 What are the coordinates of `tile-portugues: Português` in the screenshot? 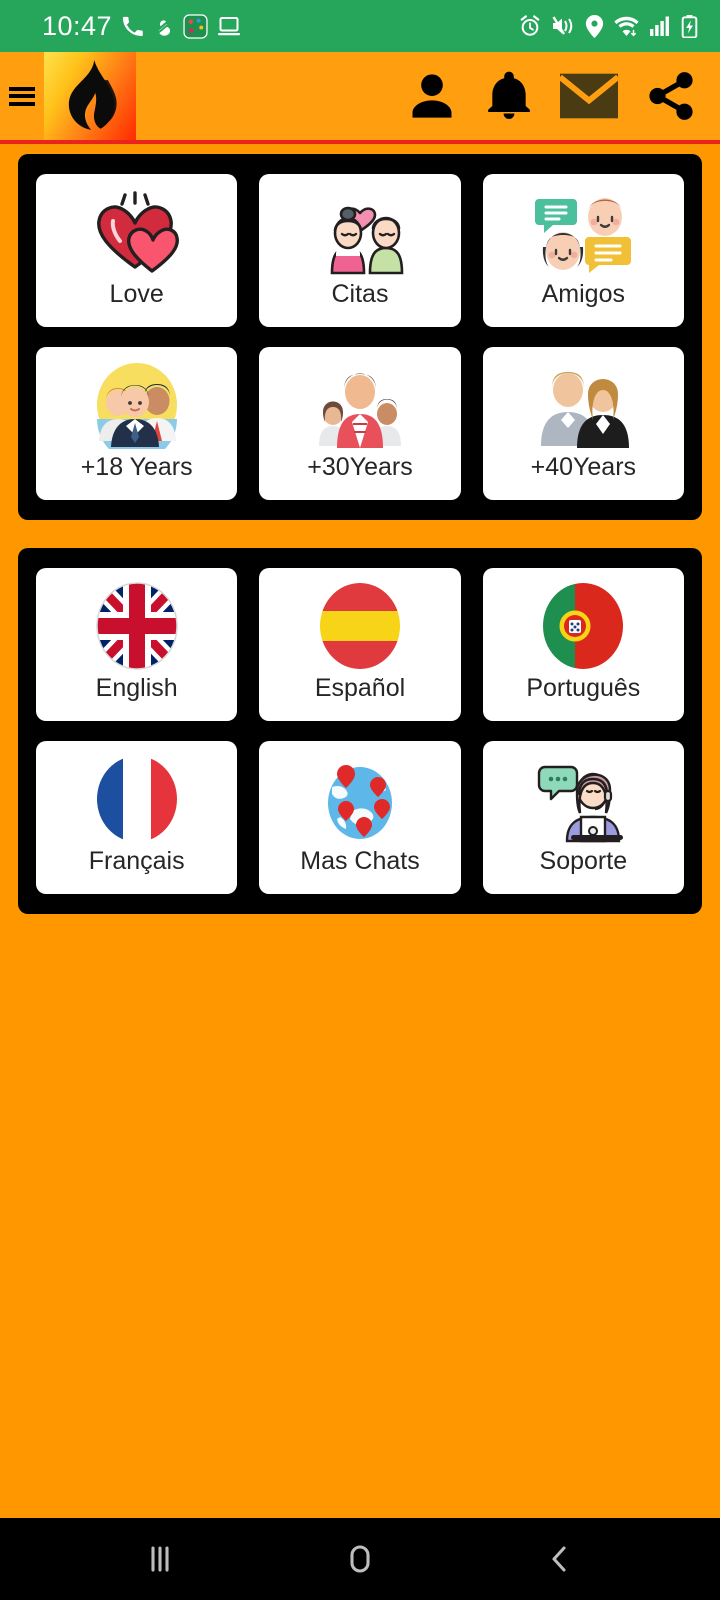 It's located at (583, 644).